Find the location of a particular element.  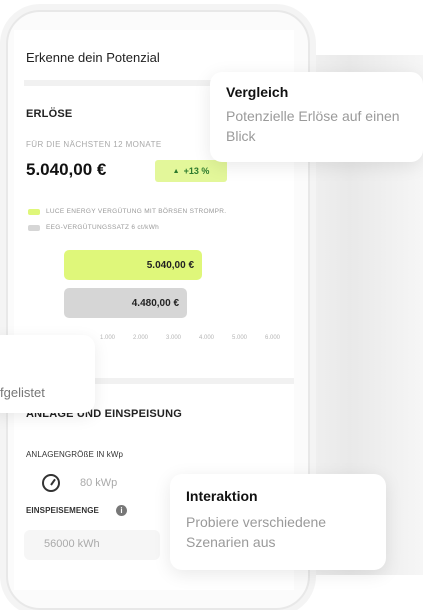

x-tick-label: 4.000 is located at coordinates (207, 338).